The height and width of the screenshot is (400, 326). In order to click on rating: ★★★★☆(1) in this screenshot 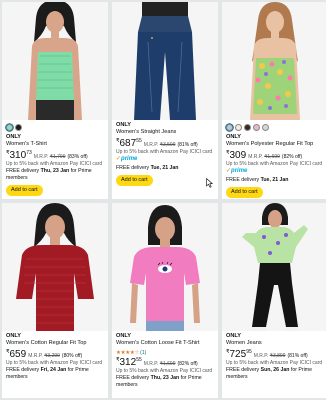, I will do `click(165, 353)`.